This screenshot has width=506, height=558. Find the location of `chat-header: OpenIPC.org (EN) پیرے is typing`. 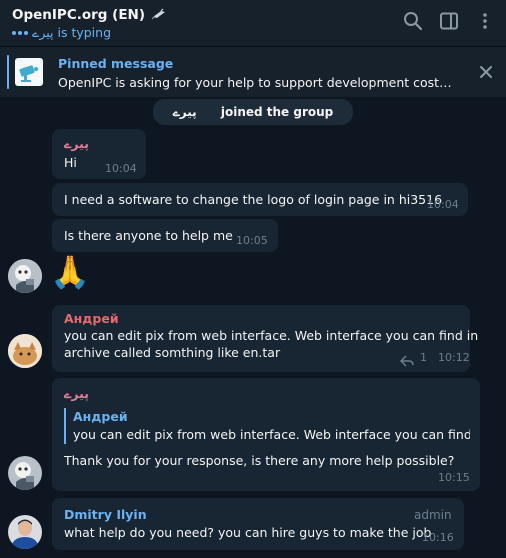

chat-header: OpenIPC.org (EN) پیرے is typing is located at coordinates (253, 23).